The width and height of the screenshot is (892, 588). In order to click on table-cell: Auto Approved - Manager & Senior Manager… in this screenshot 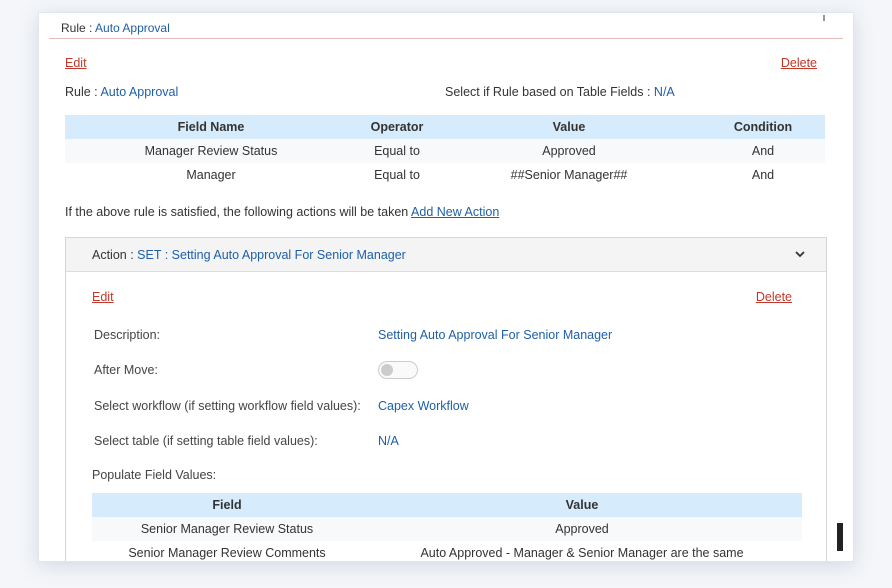, I will do `click(582, 553)`.